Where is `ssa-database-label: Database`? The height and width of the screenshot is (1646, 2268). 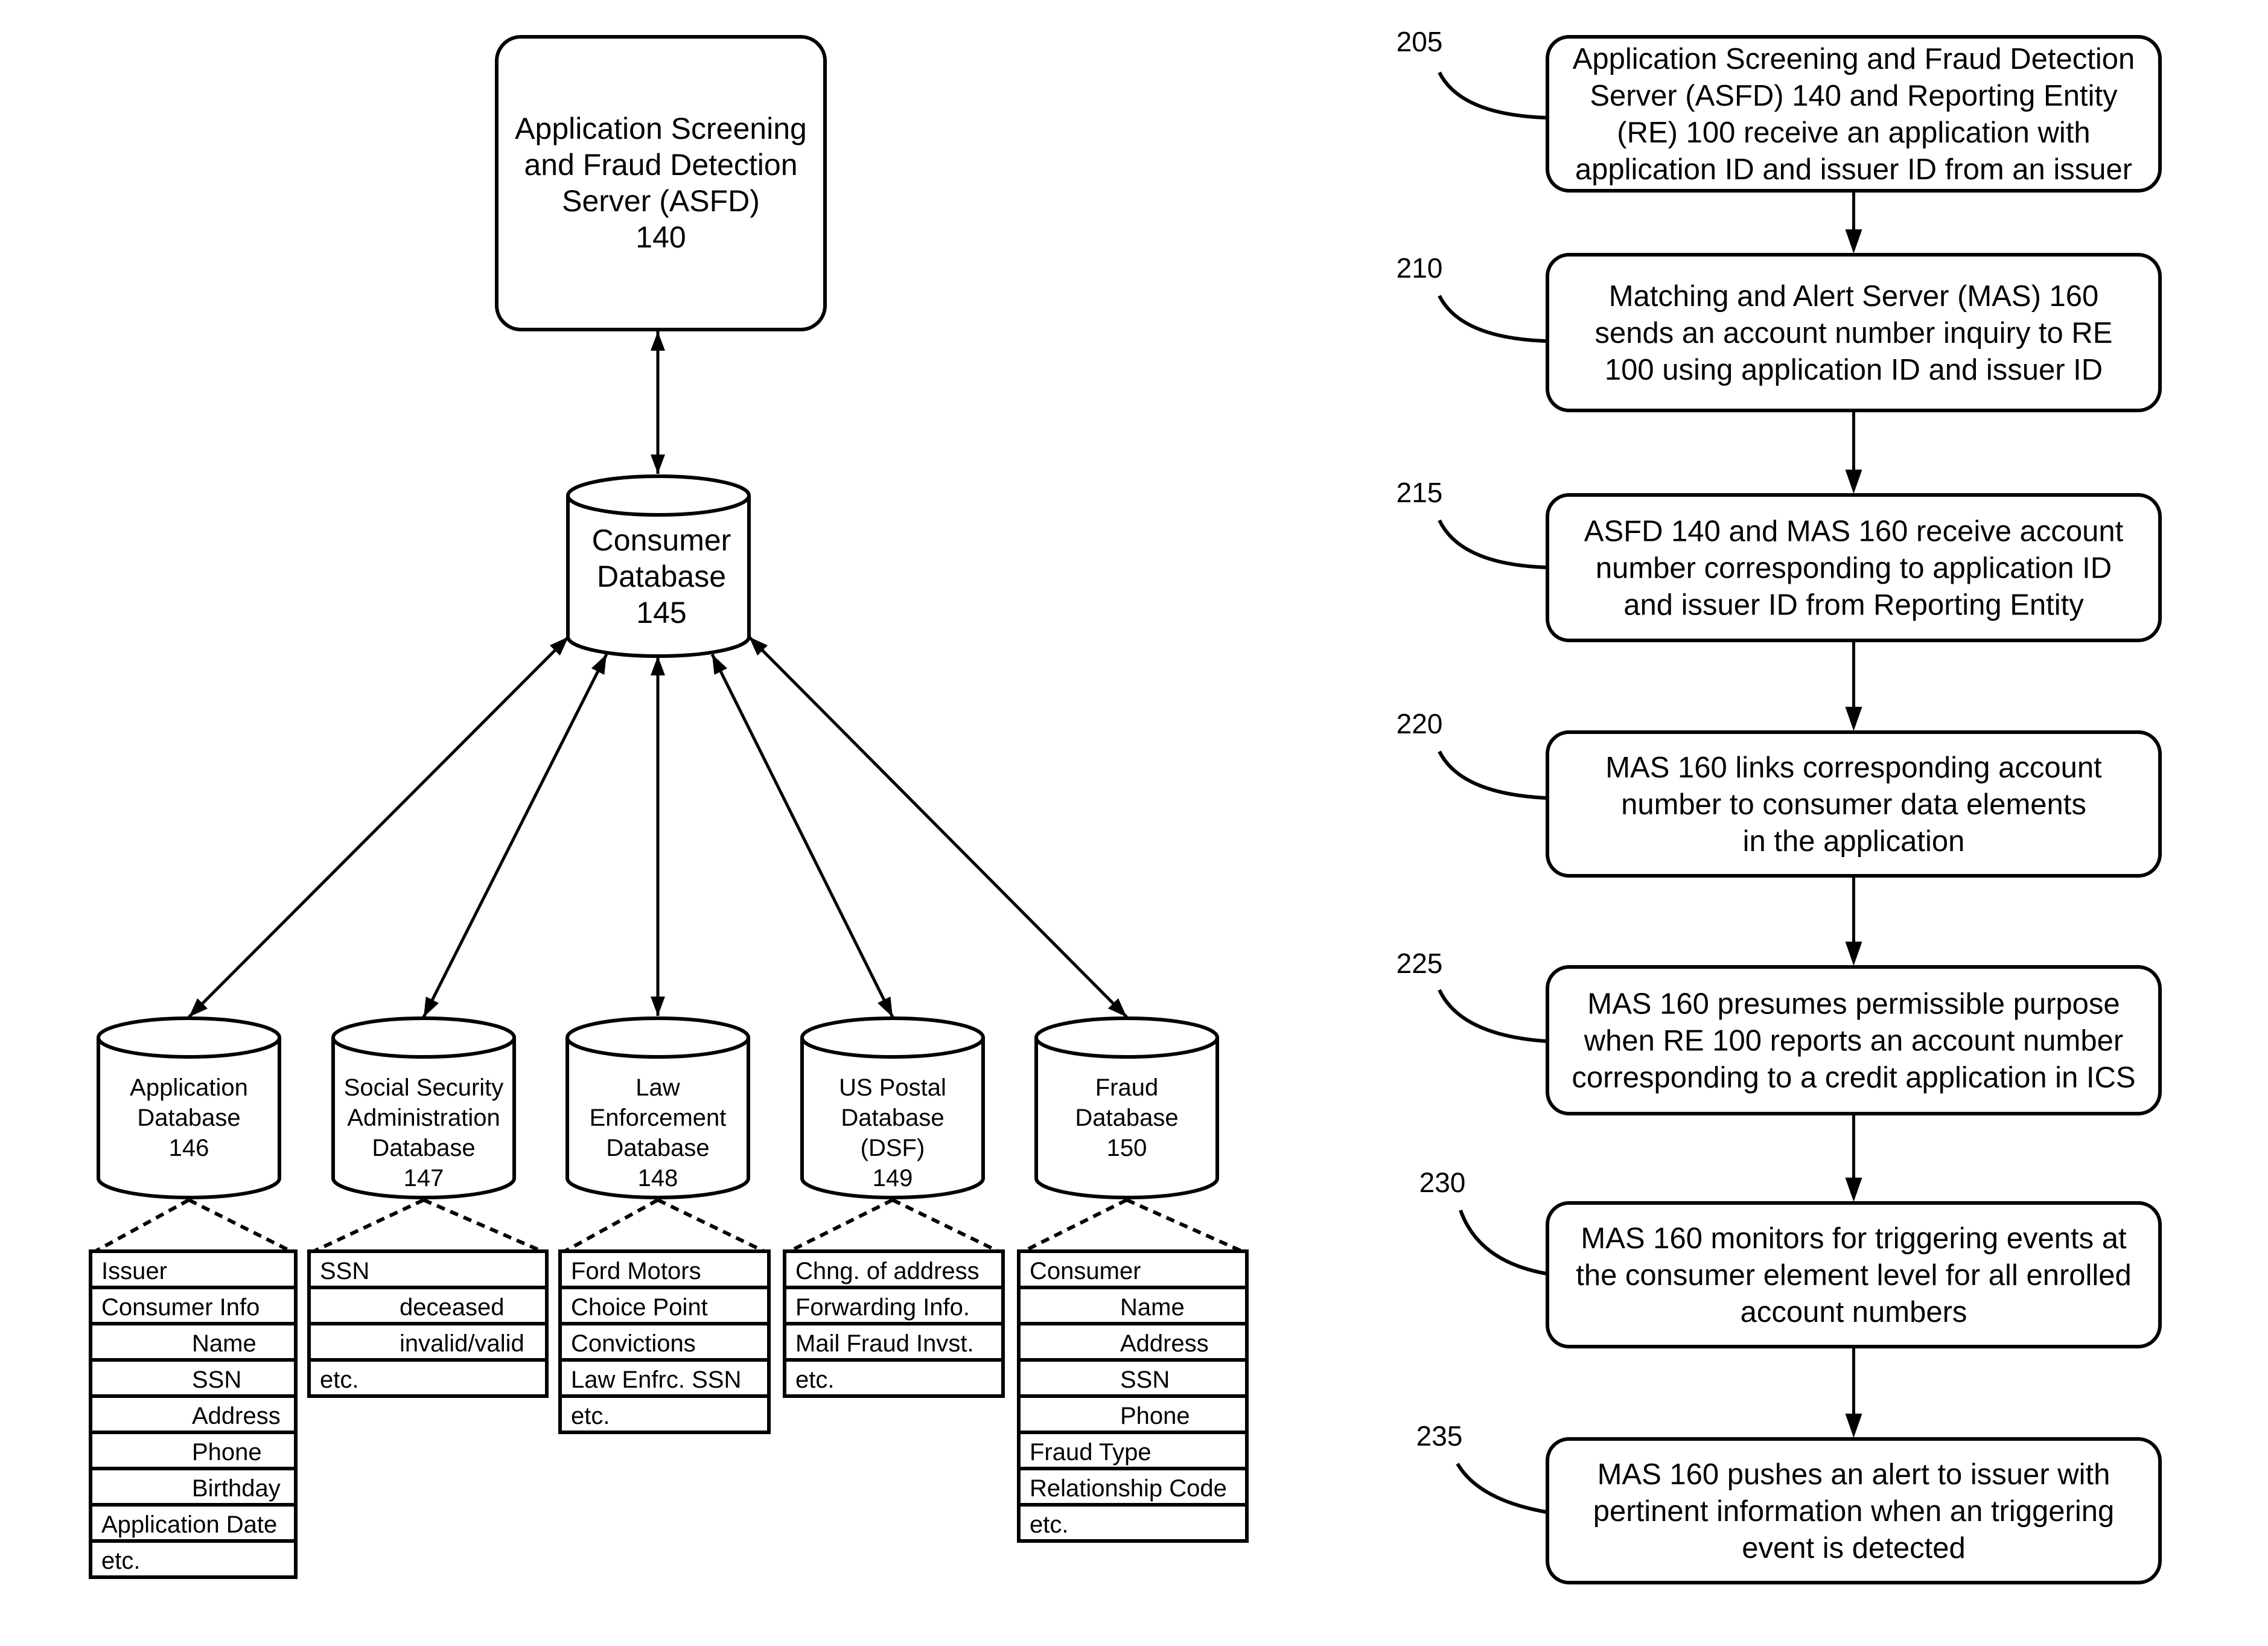
ssa-database-label: Database is located at coordinates (423, 1148).